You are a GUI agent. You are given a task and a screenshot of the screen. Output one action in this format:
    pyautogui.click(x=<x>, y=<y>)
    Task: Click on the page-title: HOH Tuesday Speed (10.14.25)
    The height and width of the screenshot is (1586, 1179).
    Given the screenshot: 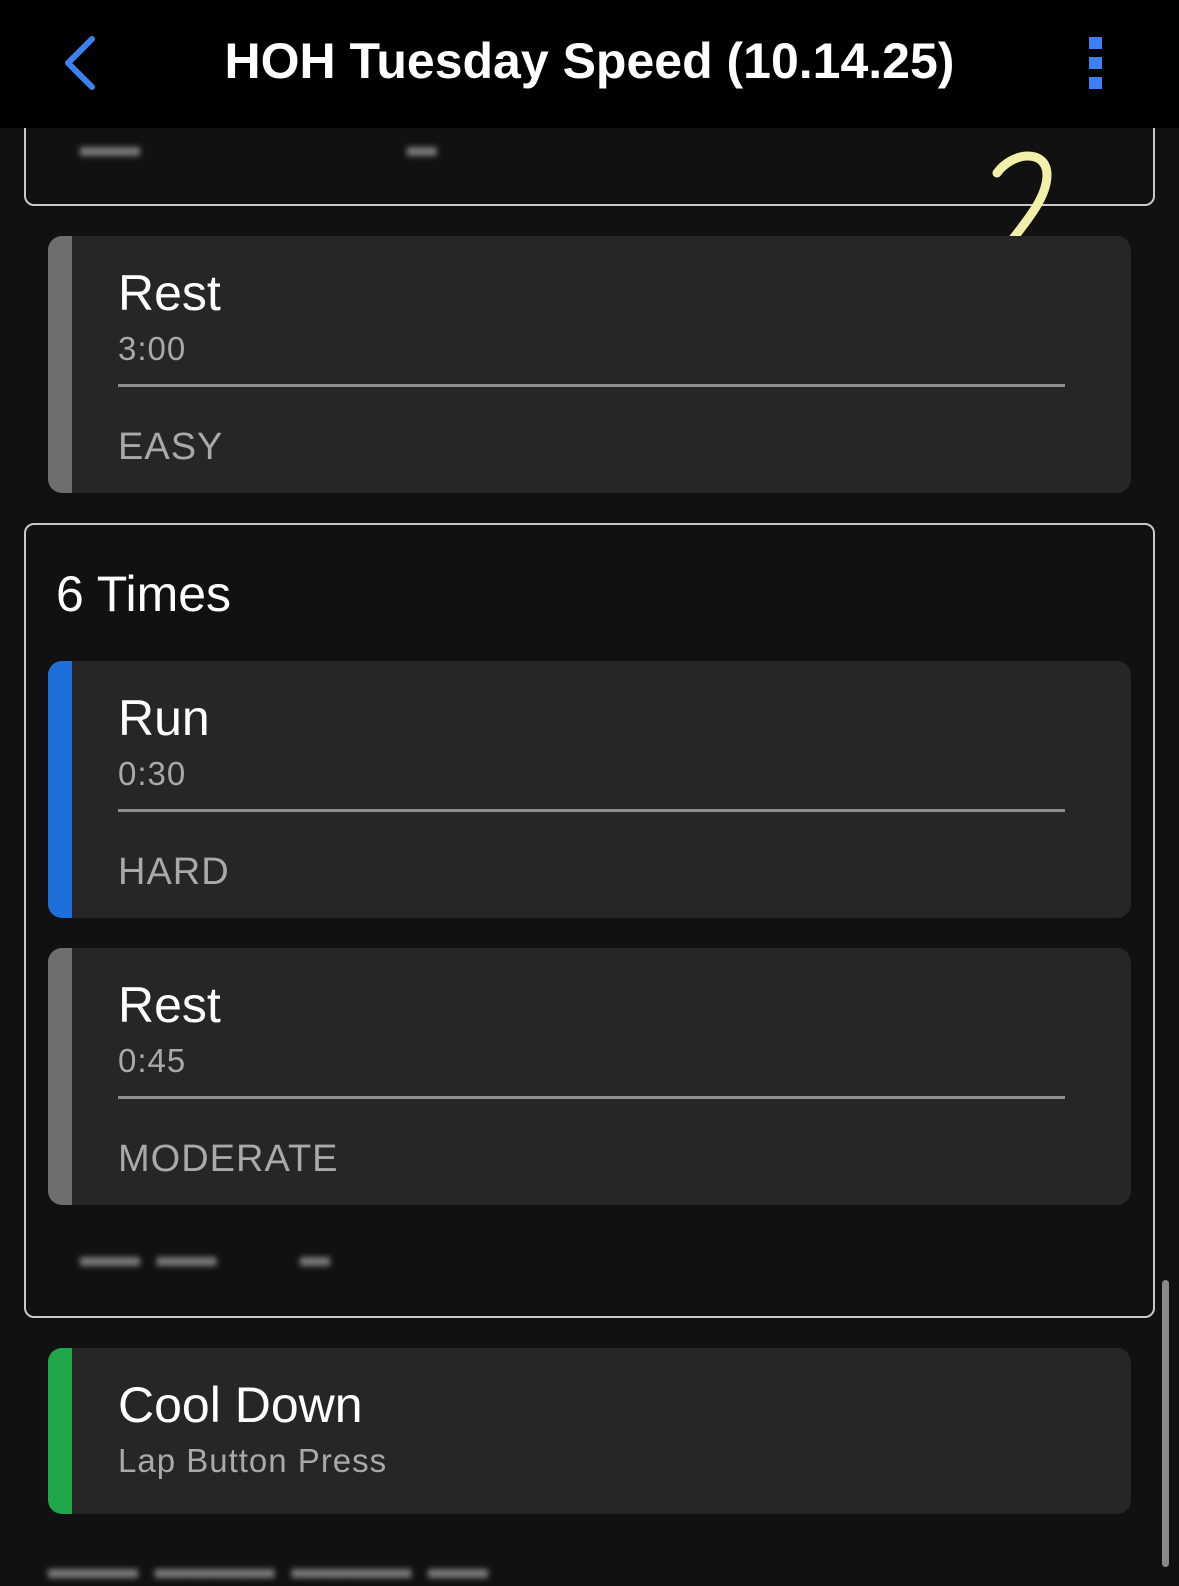 What is the action you would take?
    pyautogui.click(x=589, y=61)
    